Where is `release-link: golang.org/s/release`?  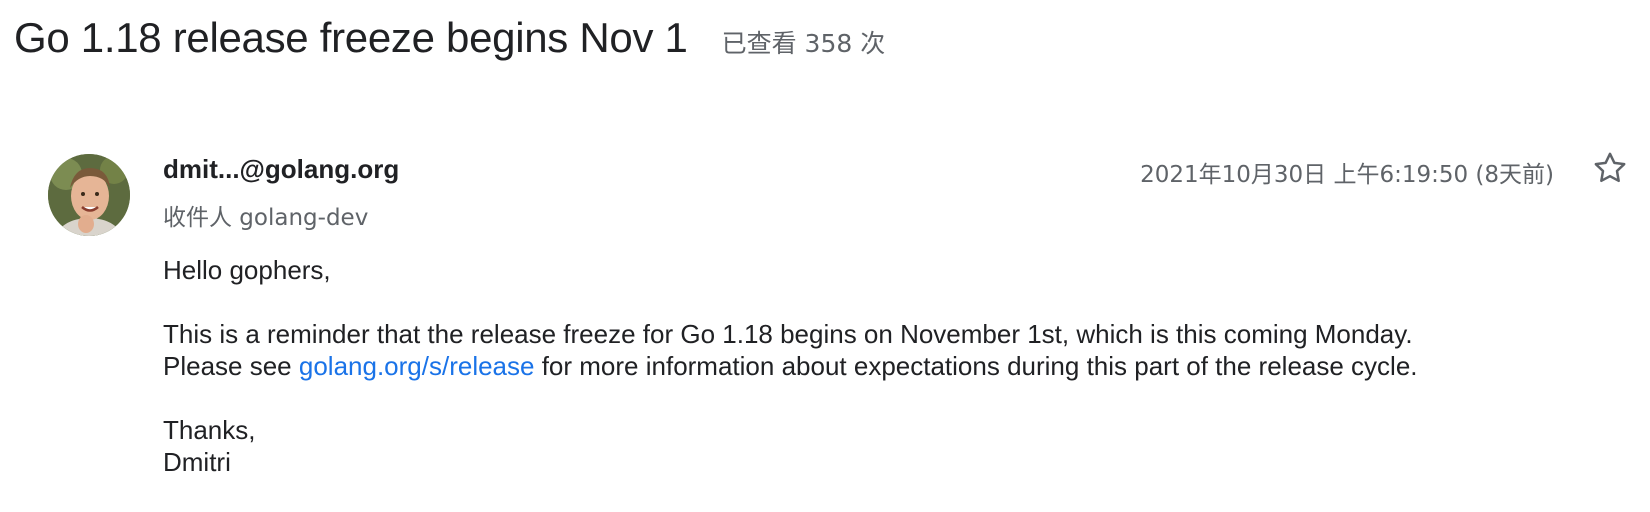 release-link: golang.org/s/release is located at coordinates (417, 366).